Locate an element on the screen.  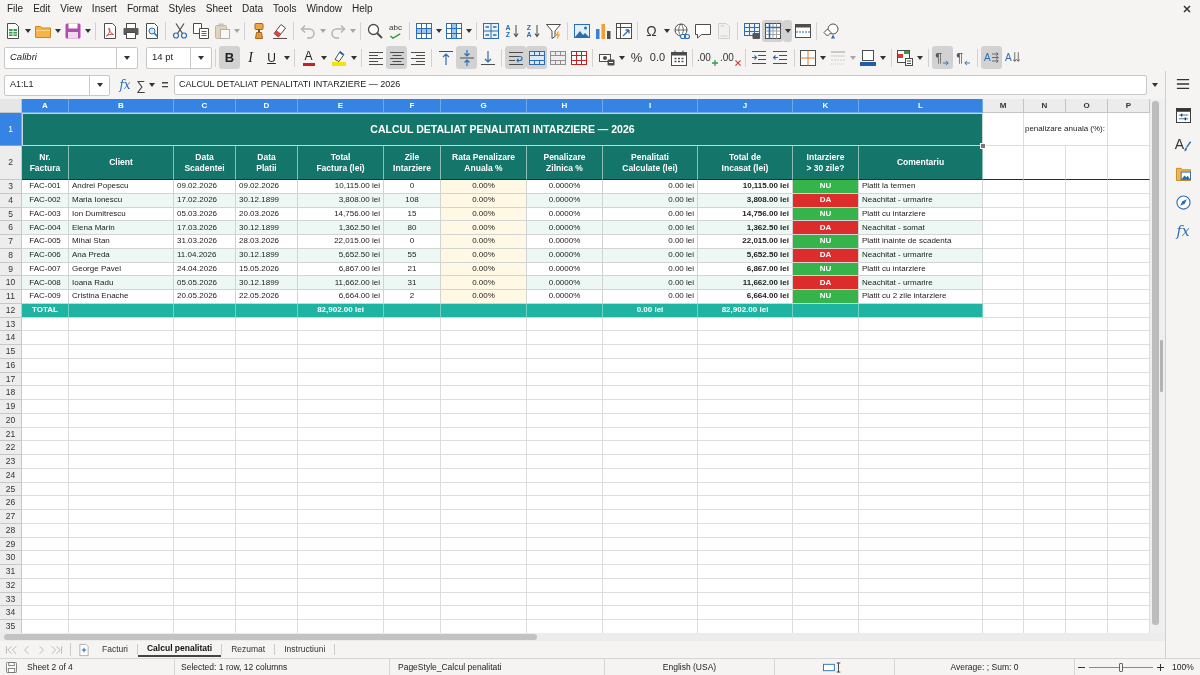
left-to-right-button: ¶ is located at coordinates (942, 57).